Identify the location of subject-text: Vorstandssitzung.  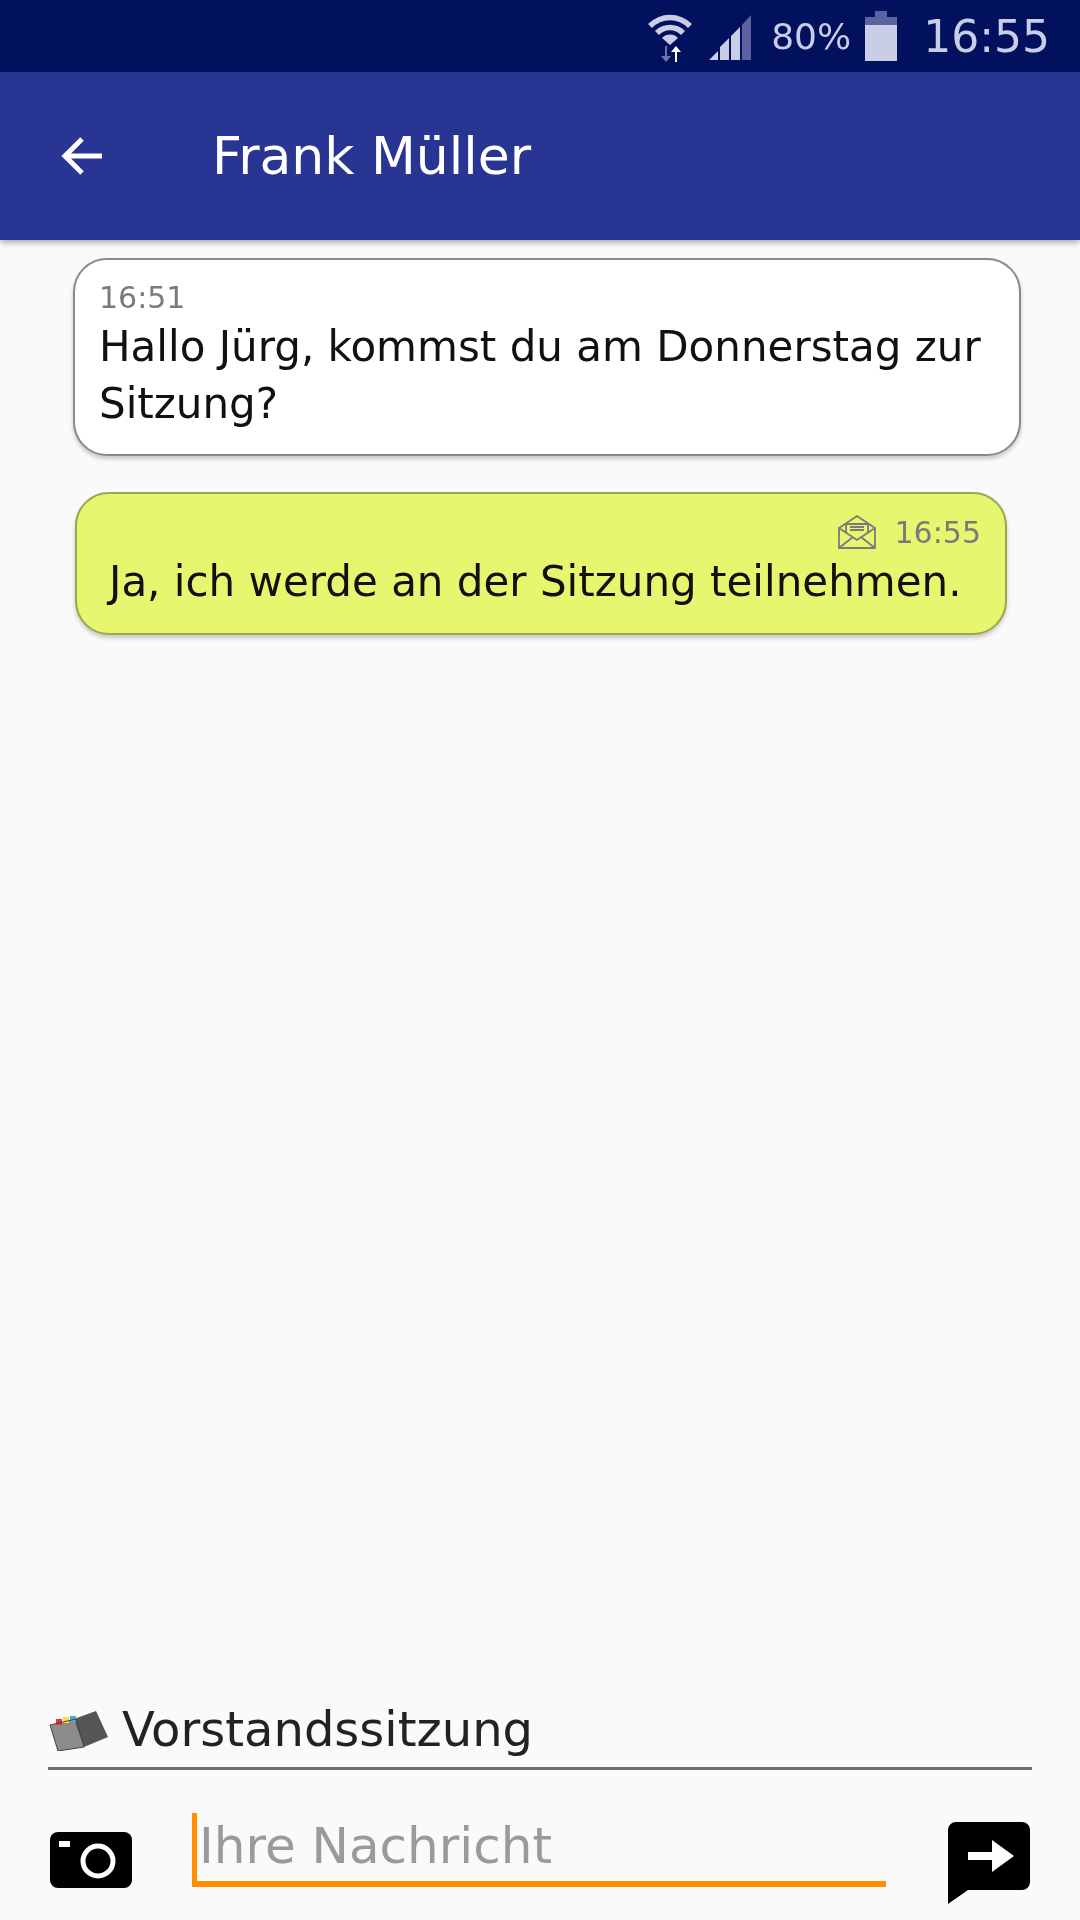
(328, 1729).